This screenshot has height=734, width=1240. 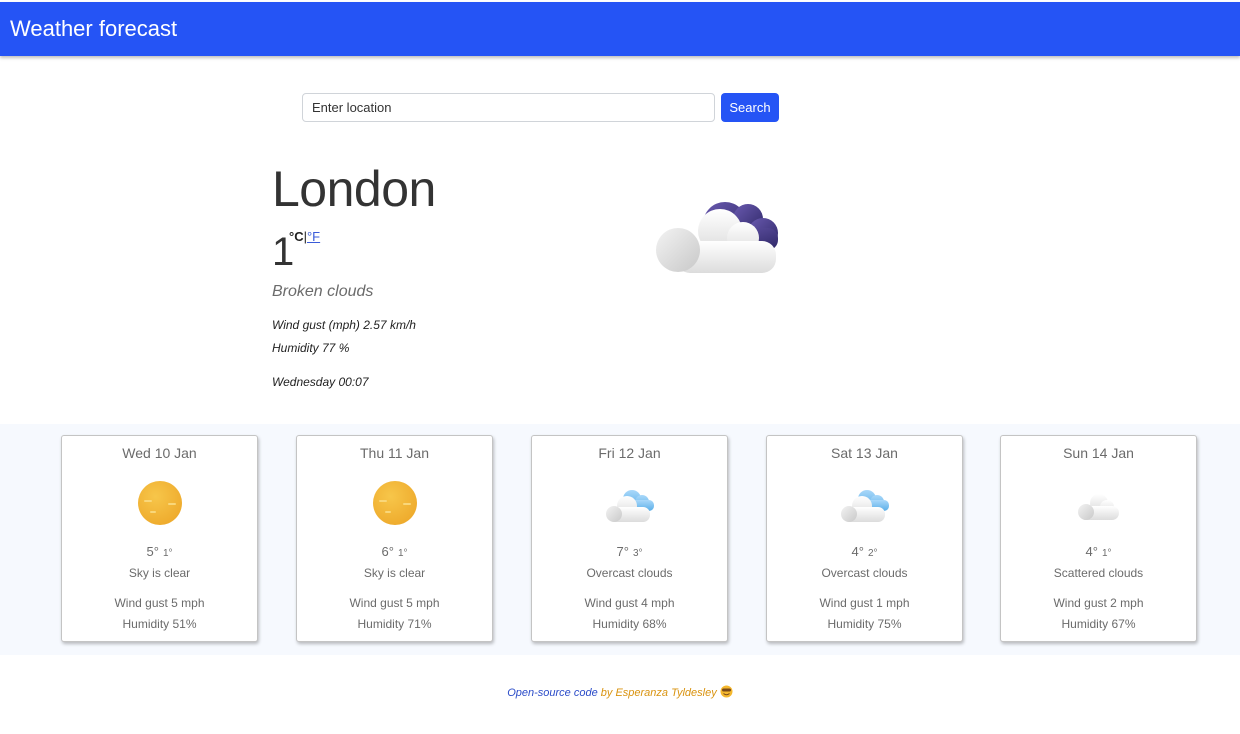 I want to click on wind-gust: Wind gust (mph) 2.57 km/h, so click(x=344, y=325).